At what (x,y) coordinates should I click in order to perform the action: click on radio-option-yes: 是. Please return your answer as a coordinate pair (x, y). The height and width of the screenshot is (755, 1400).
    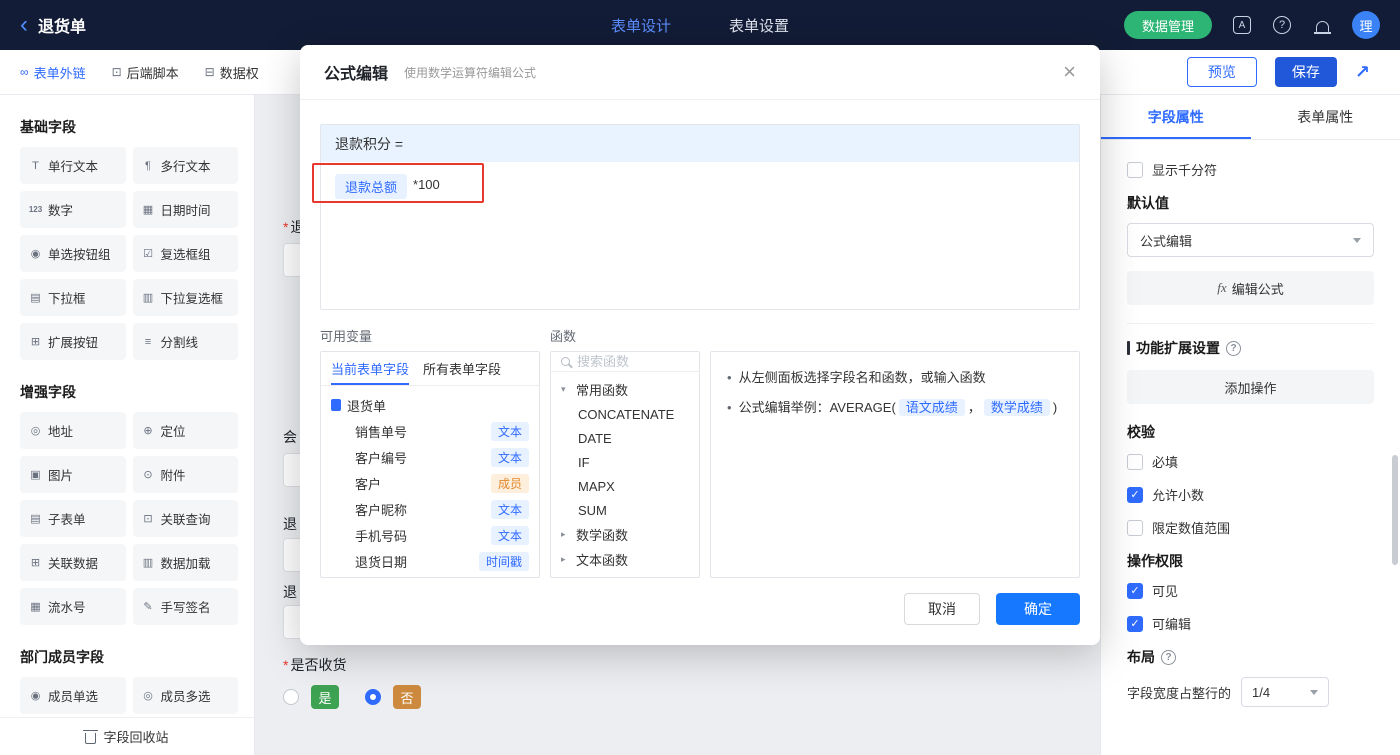
    Looking at the image, I should click on (311, 697).